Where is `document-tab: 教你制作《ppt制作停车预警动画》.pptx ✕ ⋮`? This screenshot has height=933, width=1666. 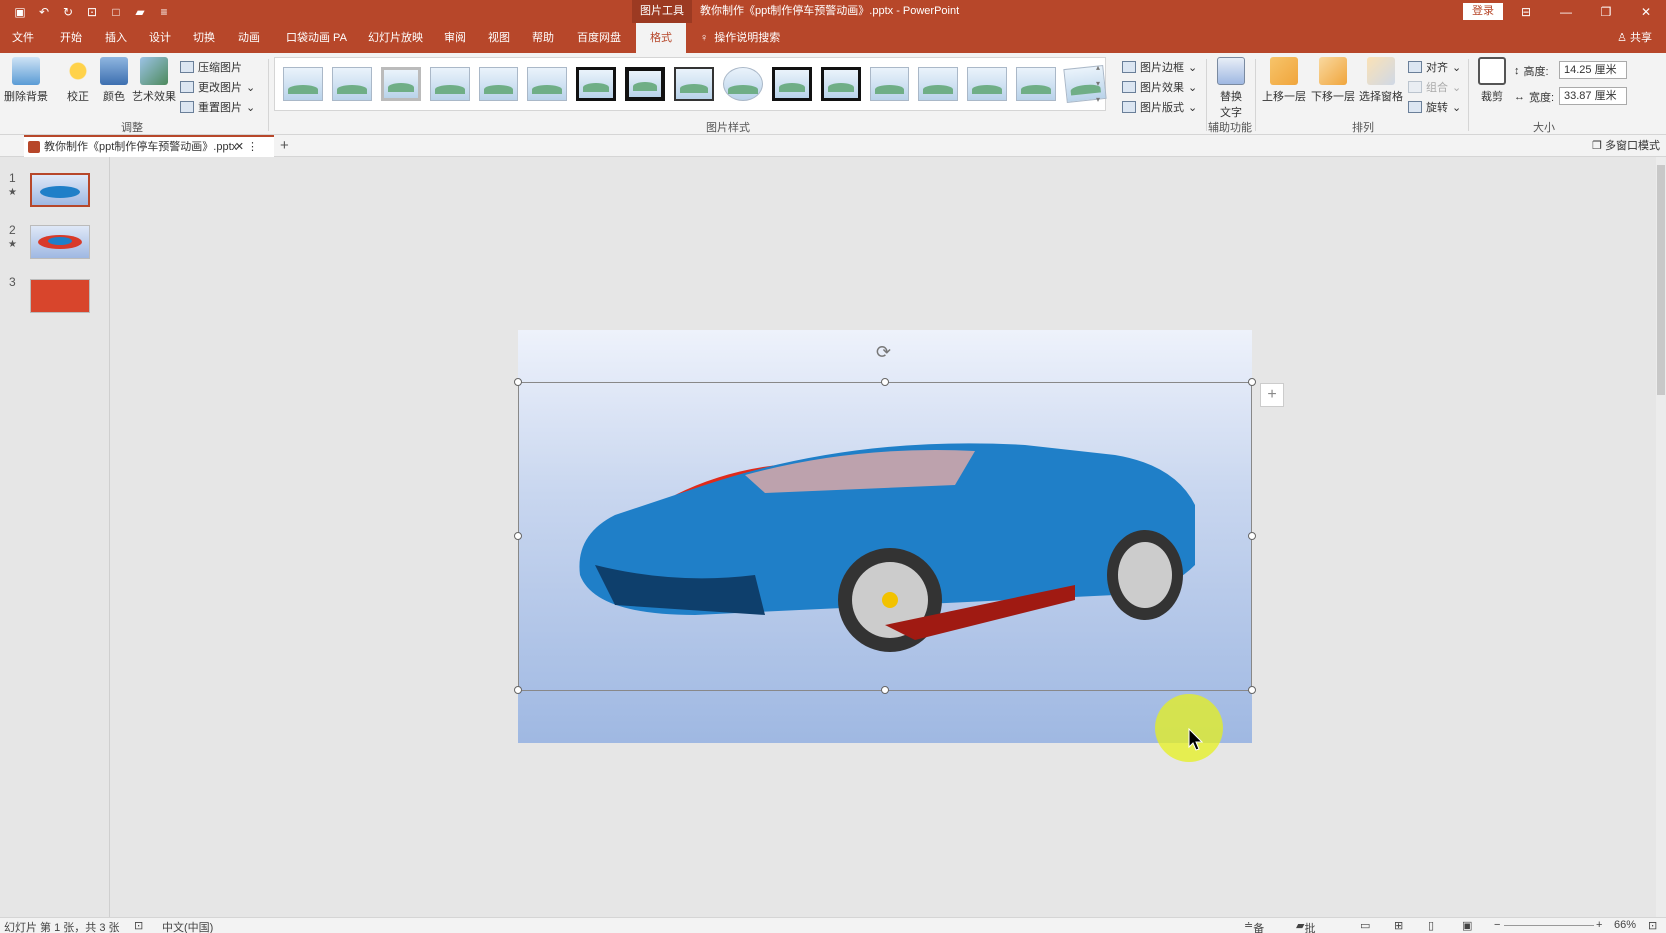
document-tab: 教你制作《ppt制作停车预警动画》.pptx ✕ ⋮ is located at coordinates (149, 146).